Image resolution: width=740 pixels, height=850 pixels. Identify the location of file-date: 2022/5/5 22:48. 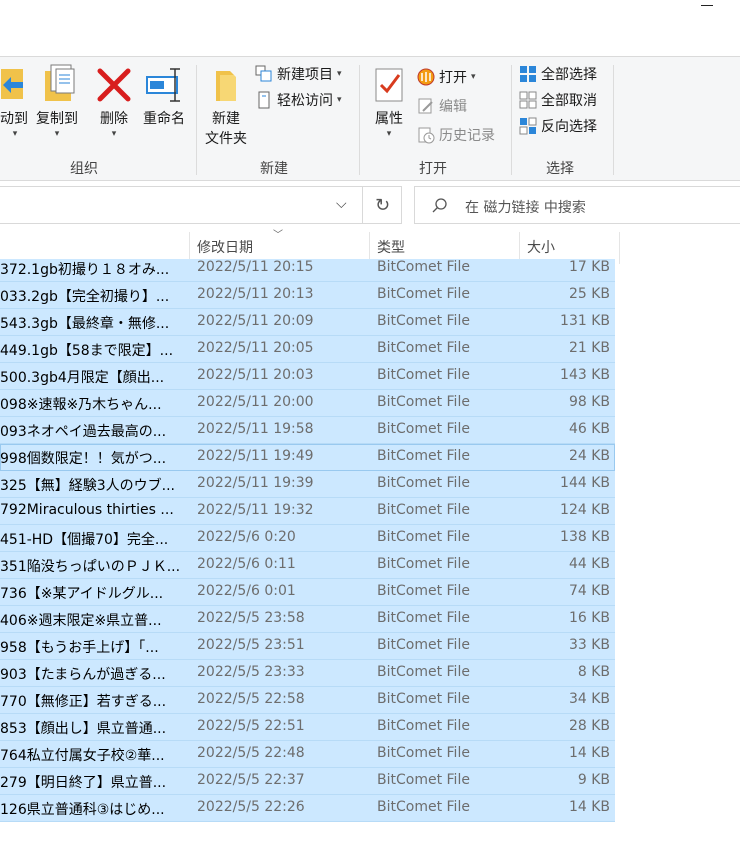
(251, 753).